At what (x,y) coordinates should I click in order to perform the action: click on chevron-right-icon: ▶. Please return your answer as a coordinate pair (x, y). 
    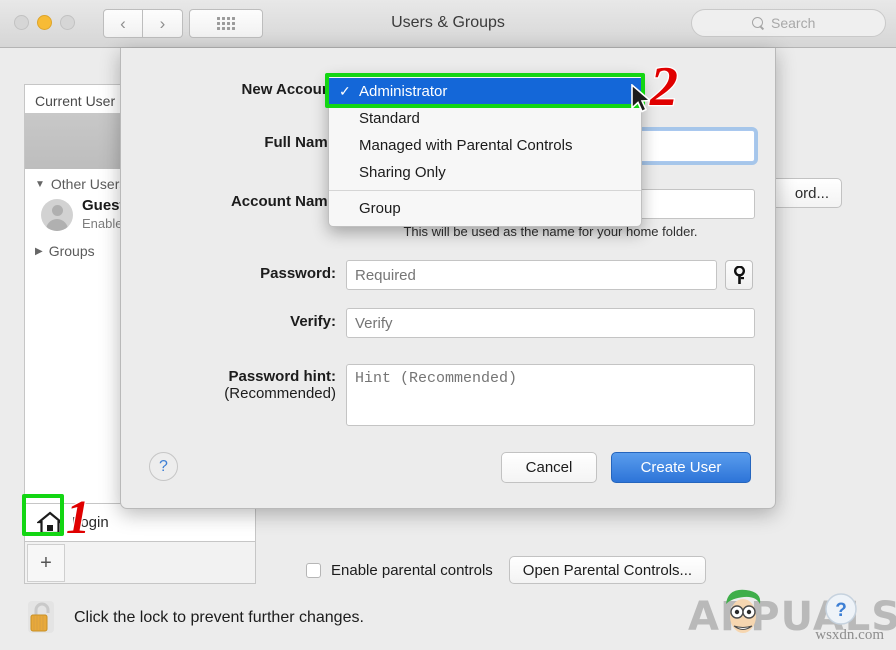
    Looking at the image, I should click on (39, 251).